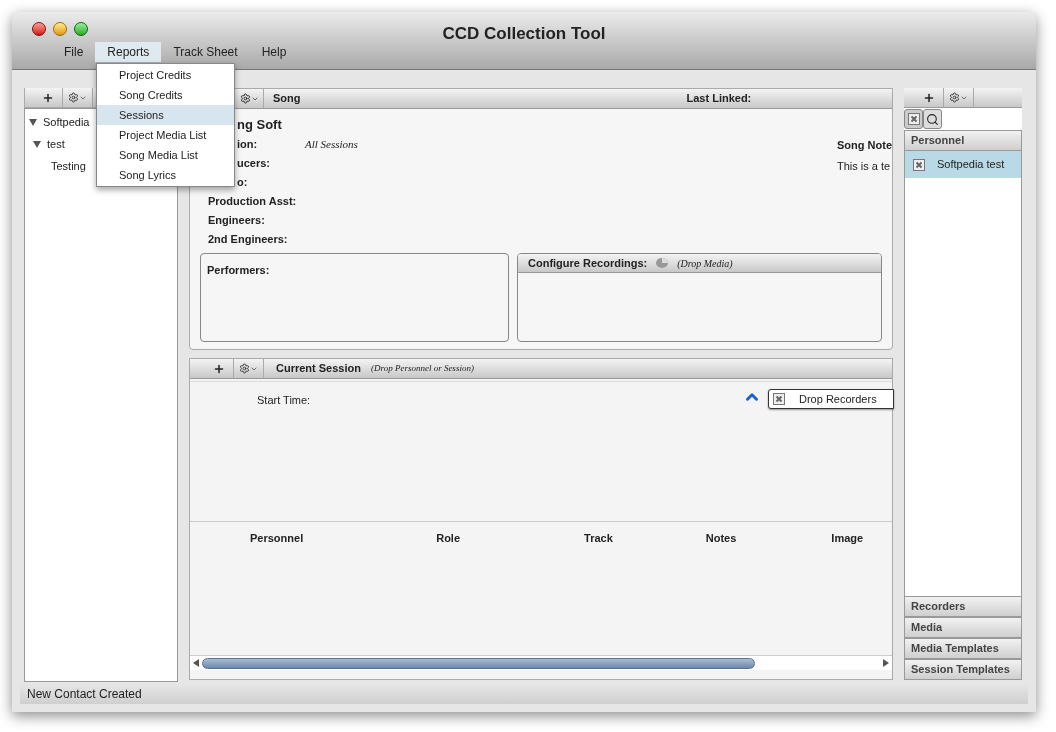 This screenshot has height=732, width=1056. I want to click on section-header: Media Templates, so click(963, 648).